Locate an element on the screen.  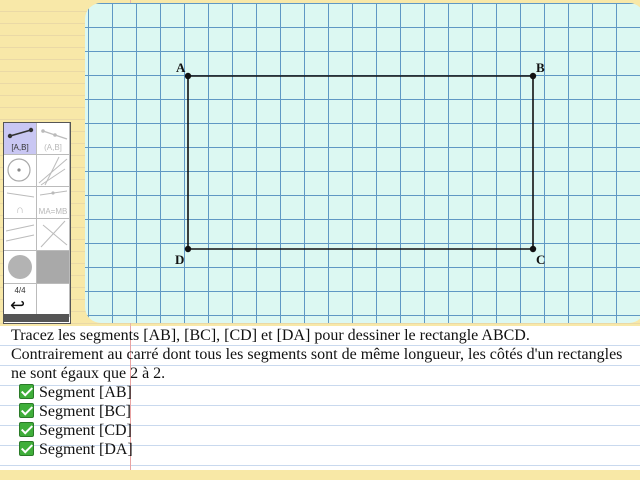
point-b-label: B is located at coordinates (540, 67).